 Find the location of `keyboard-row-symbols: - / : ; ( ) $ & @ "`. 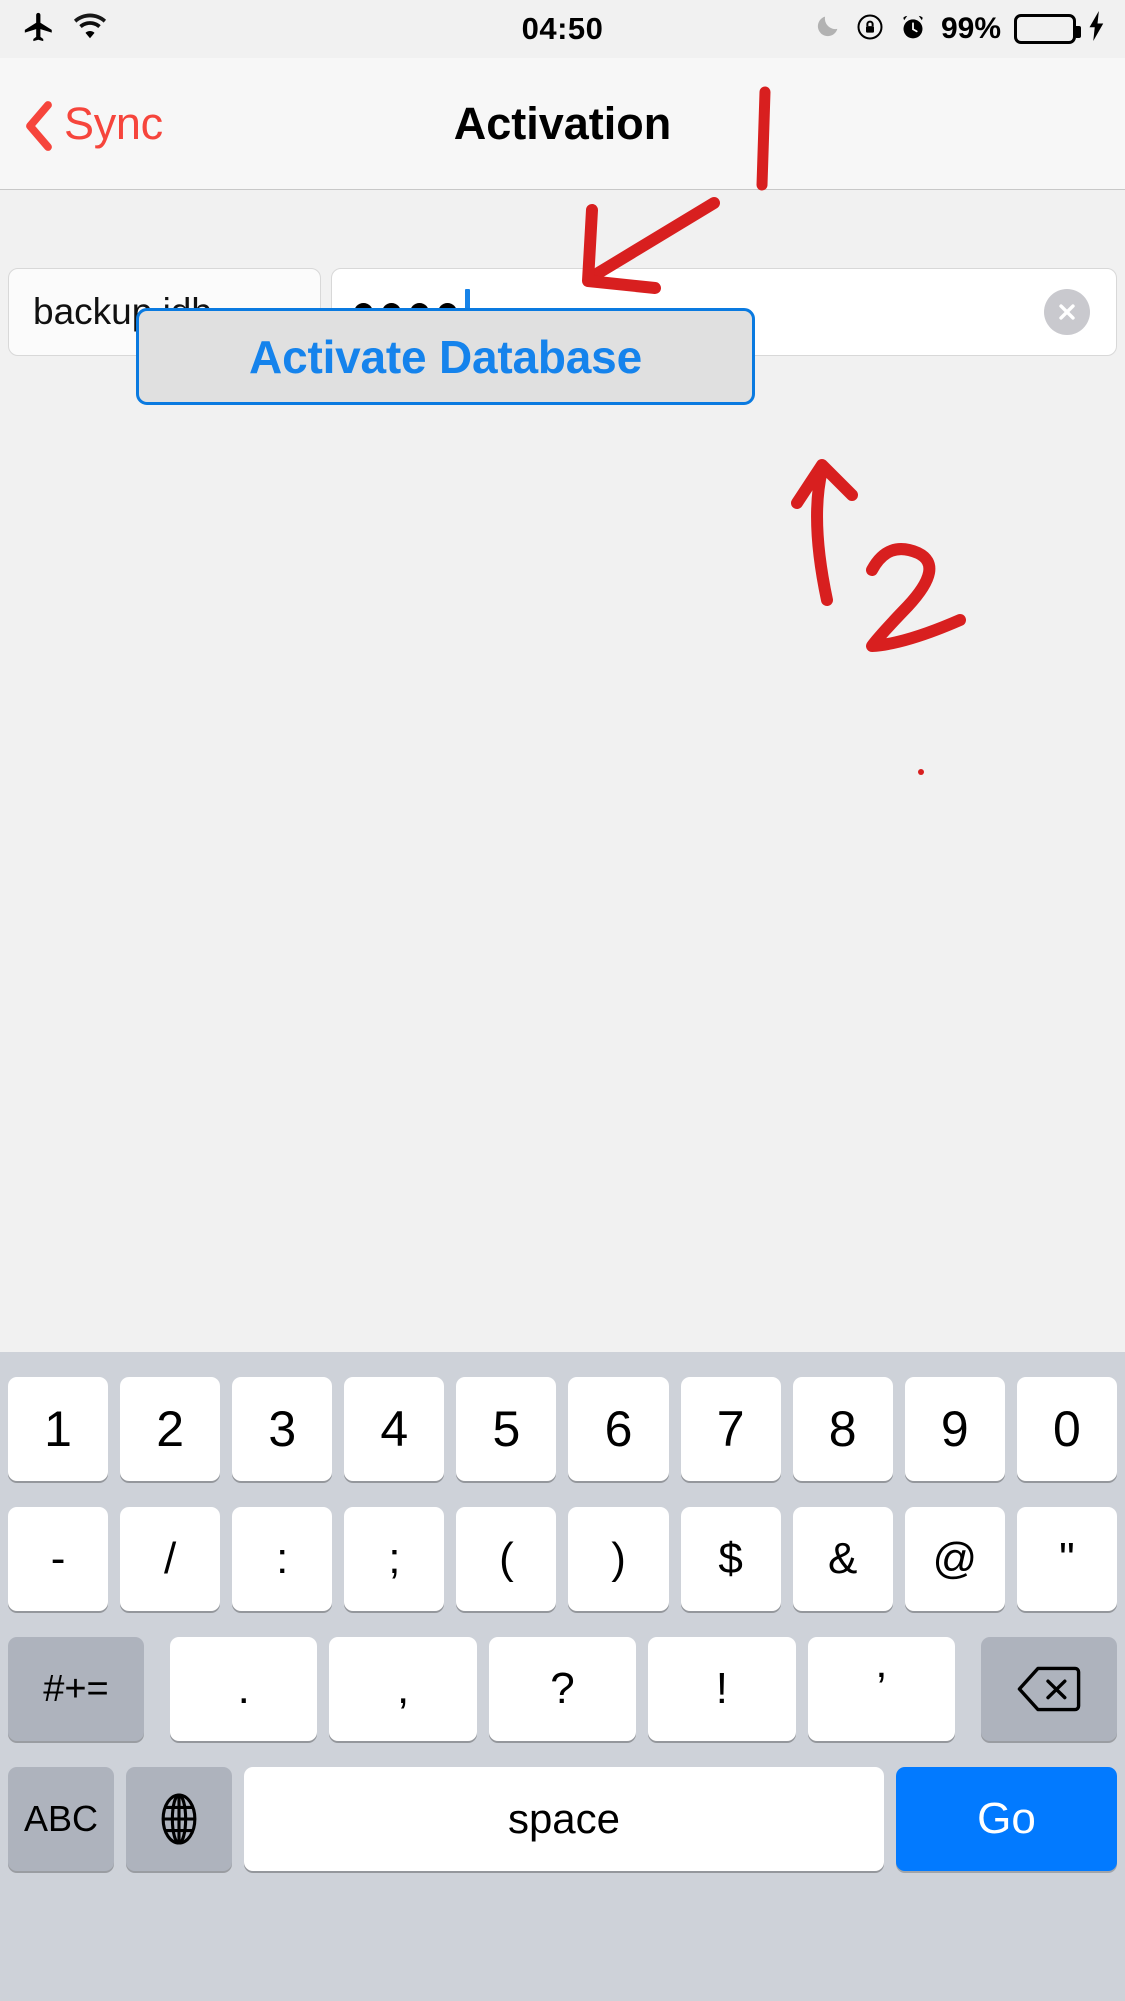

keyboard-row-symbols: - / : ; ( ) $ & @ " is located at coordinates (562, 1559).